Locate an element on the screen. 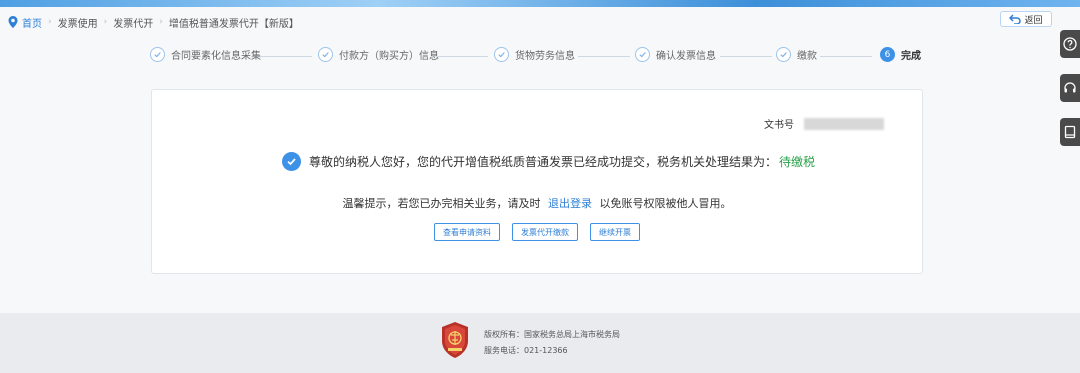 This screenshot has width=1080, height=373. step-label: 完成 is located at coordinates (911, 56).